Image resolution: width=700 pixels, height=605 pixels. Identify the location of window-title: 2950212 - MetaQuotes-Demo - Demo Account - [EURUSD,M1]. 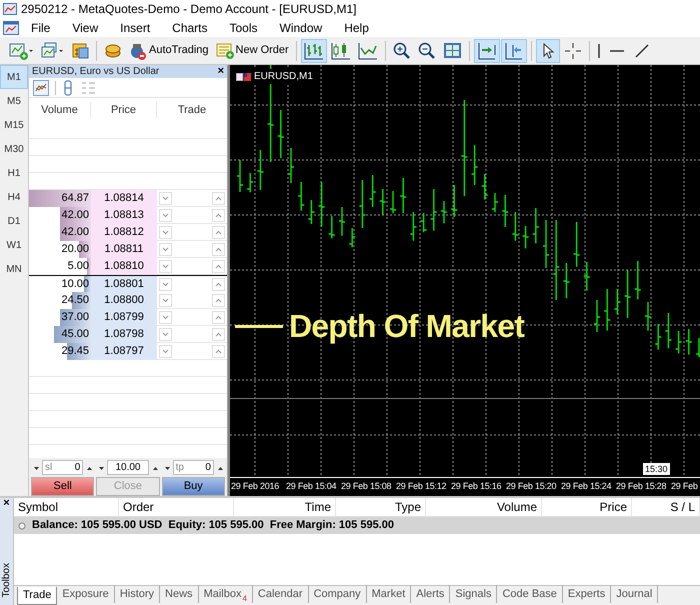
(188, 9).